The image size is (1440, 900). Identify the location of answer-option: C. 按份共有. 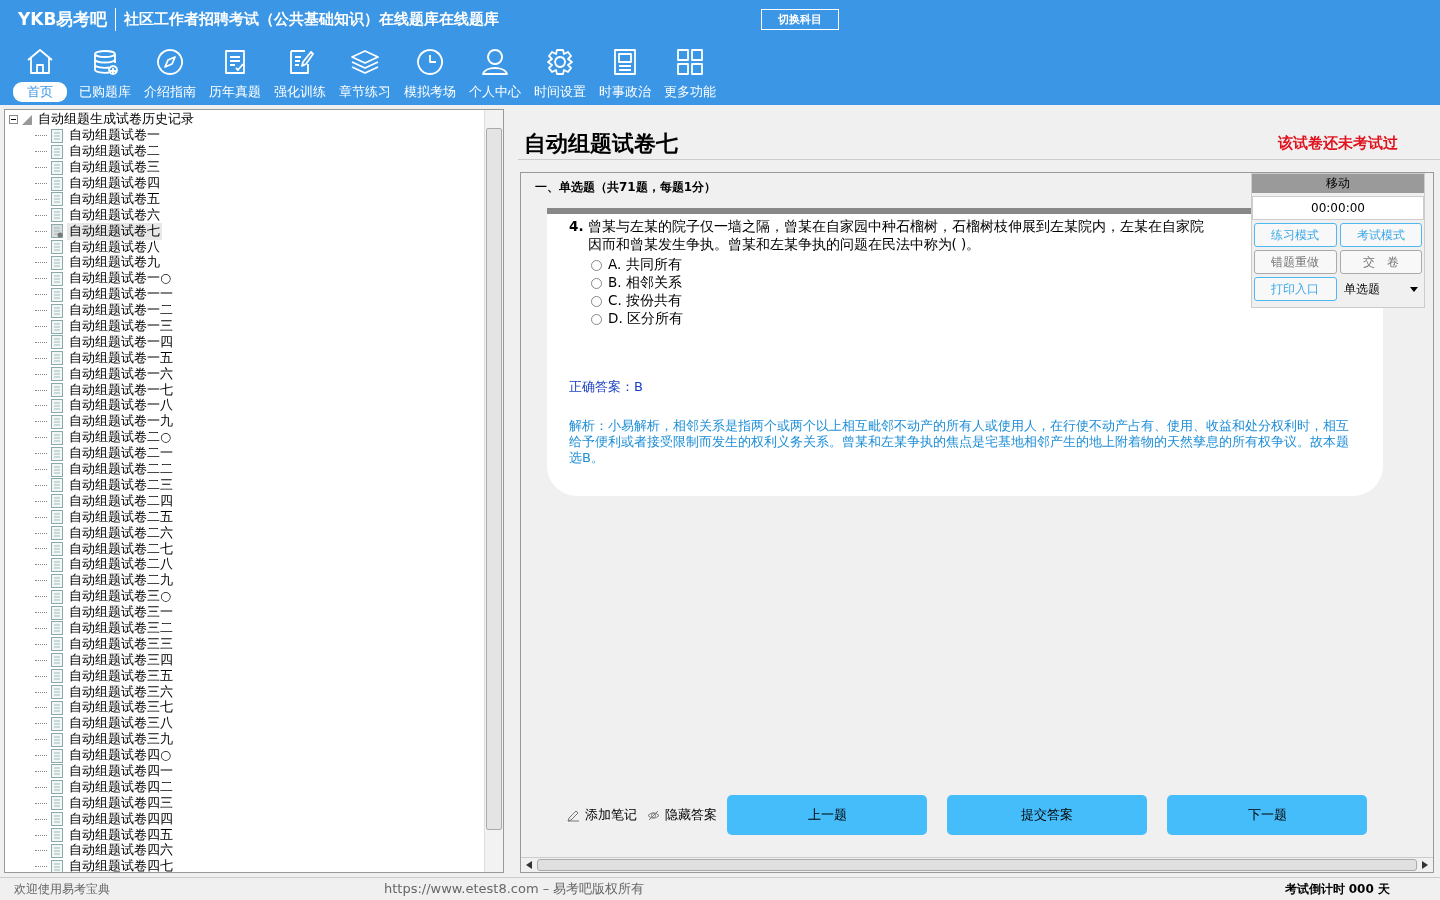
(636, 301).